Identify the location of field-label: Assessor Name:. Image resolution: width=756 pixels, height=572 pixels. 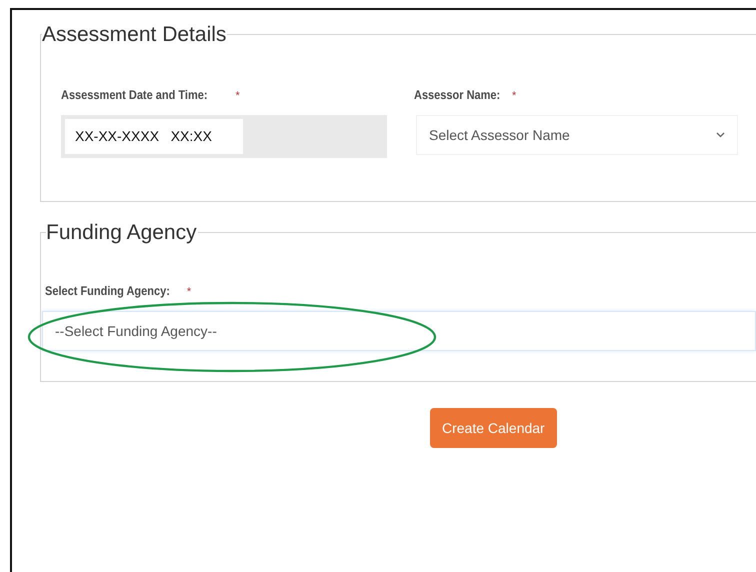
(457, 95).